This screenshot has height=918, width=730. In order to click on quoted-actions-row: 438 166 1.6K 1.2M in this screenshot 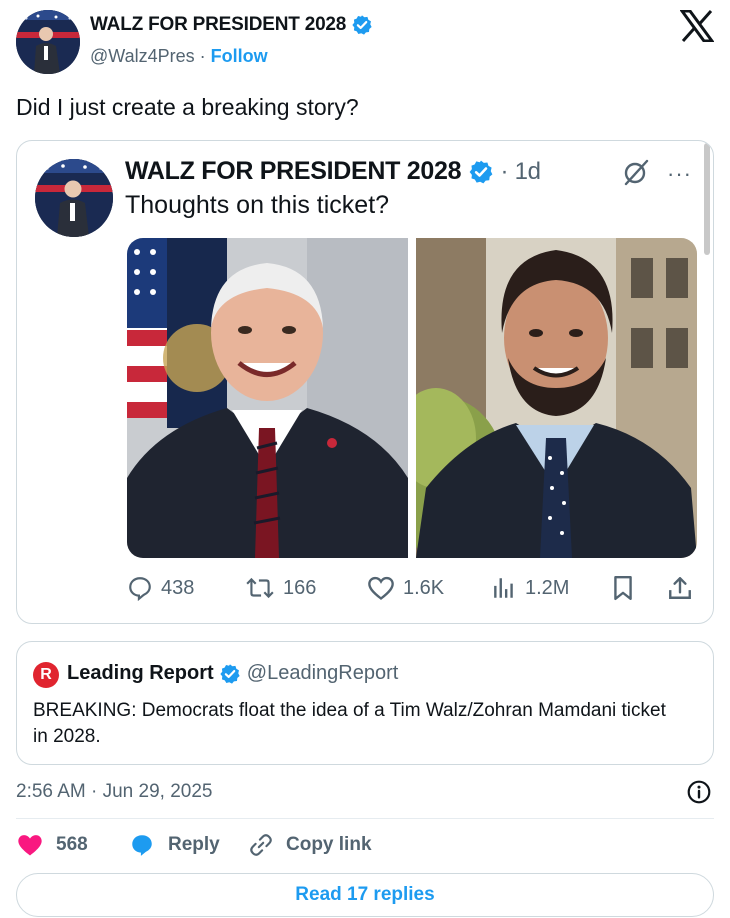, I will do `click(412, 588)`.